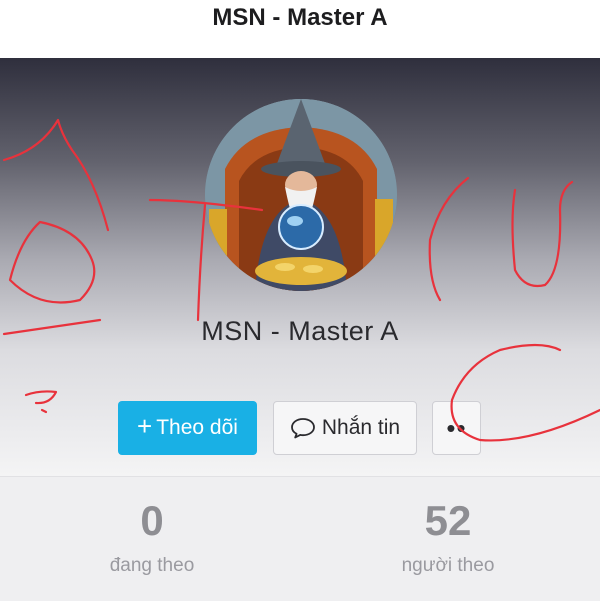  I want to click on following-stat: 0 đang theo, so click(152, 536).